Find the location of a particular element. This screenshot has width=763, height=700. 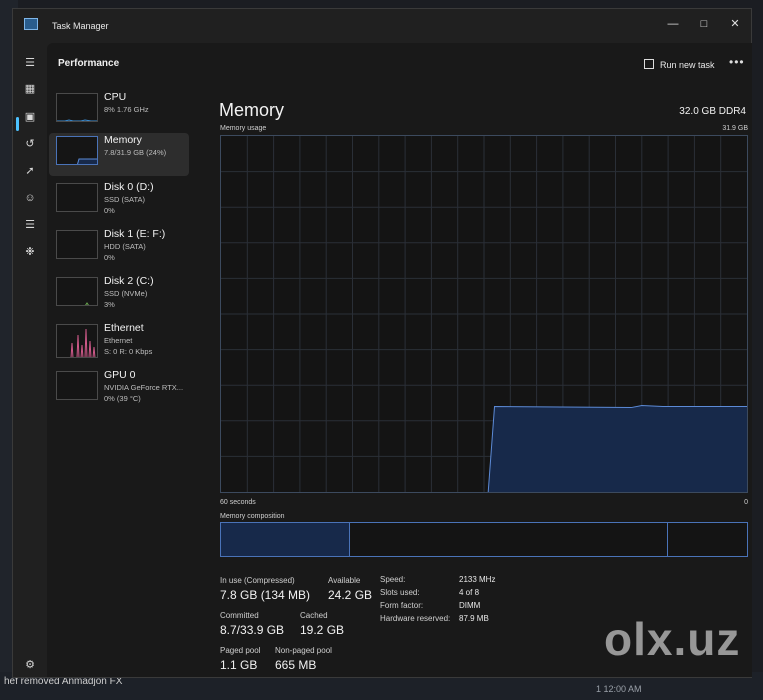

background-footer-meta: 1 12:00 AM is located at coordinates (619, 689).